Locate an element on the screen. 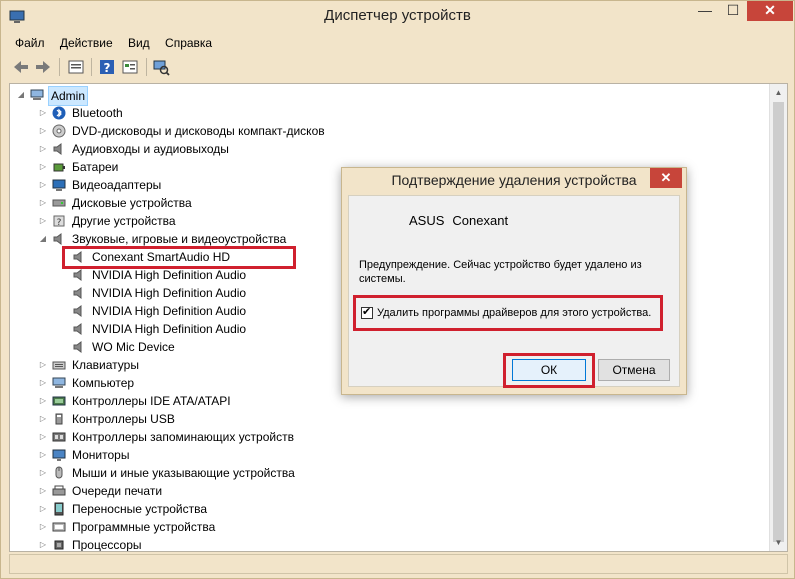  details-view-icon is located at coordinates (130, 67).